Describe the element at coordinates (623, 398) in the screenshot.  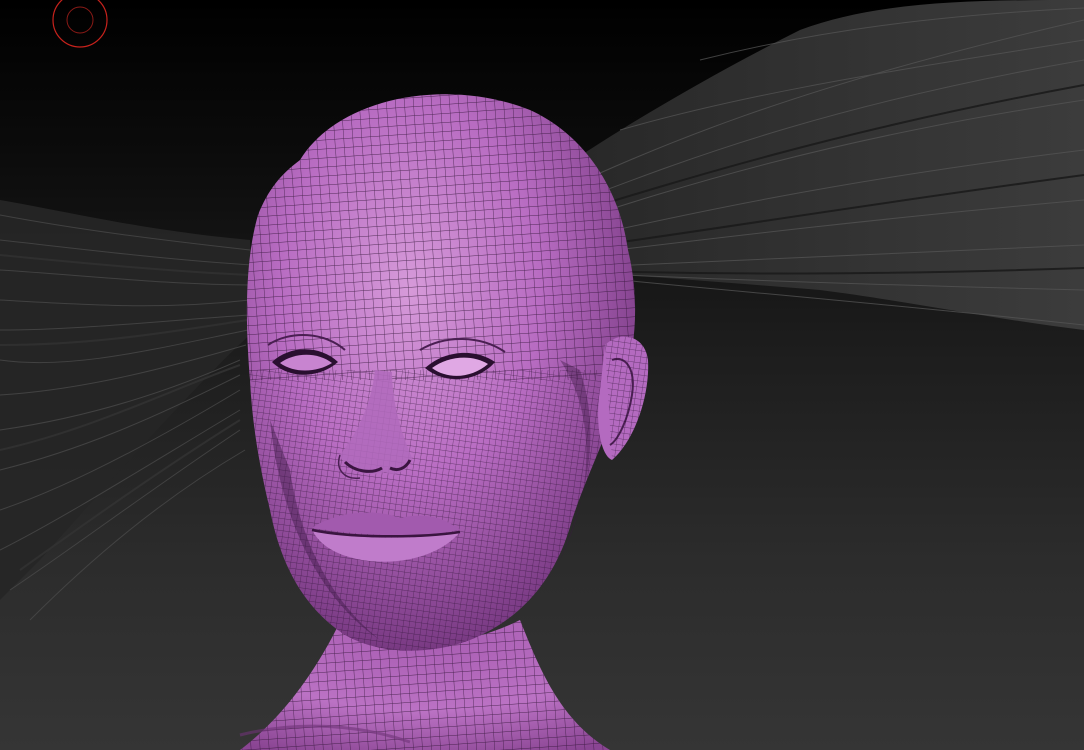
I see `ear` at that location.